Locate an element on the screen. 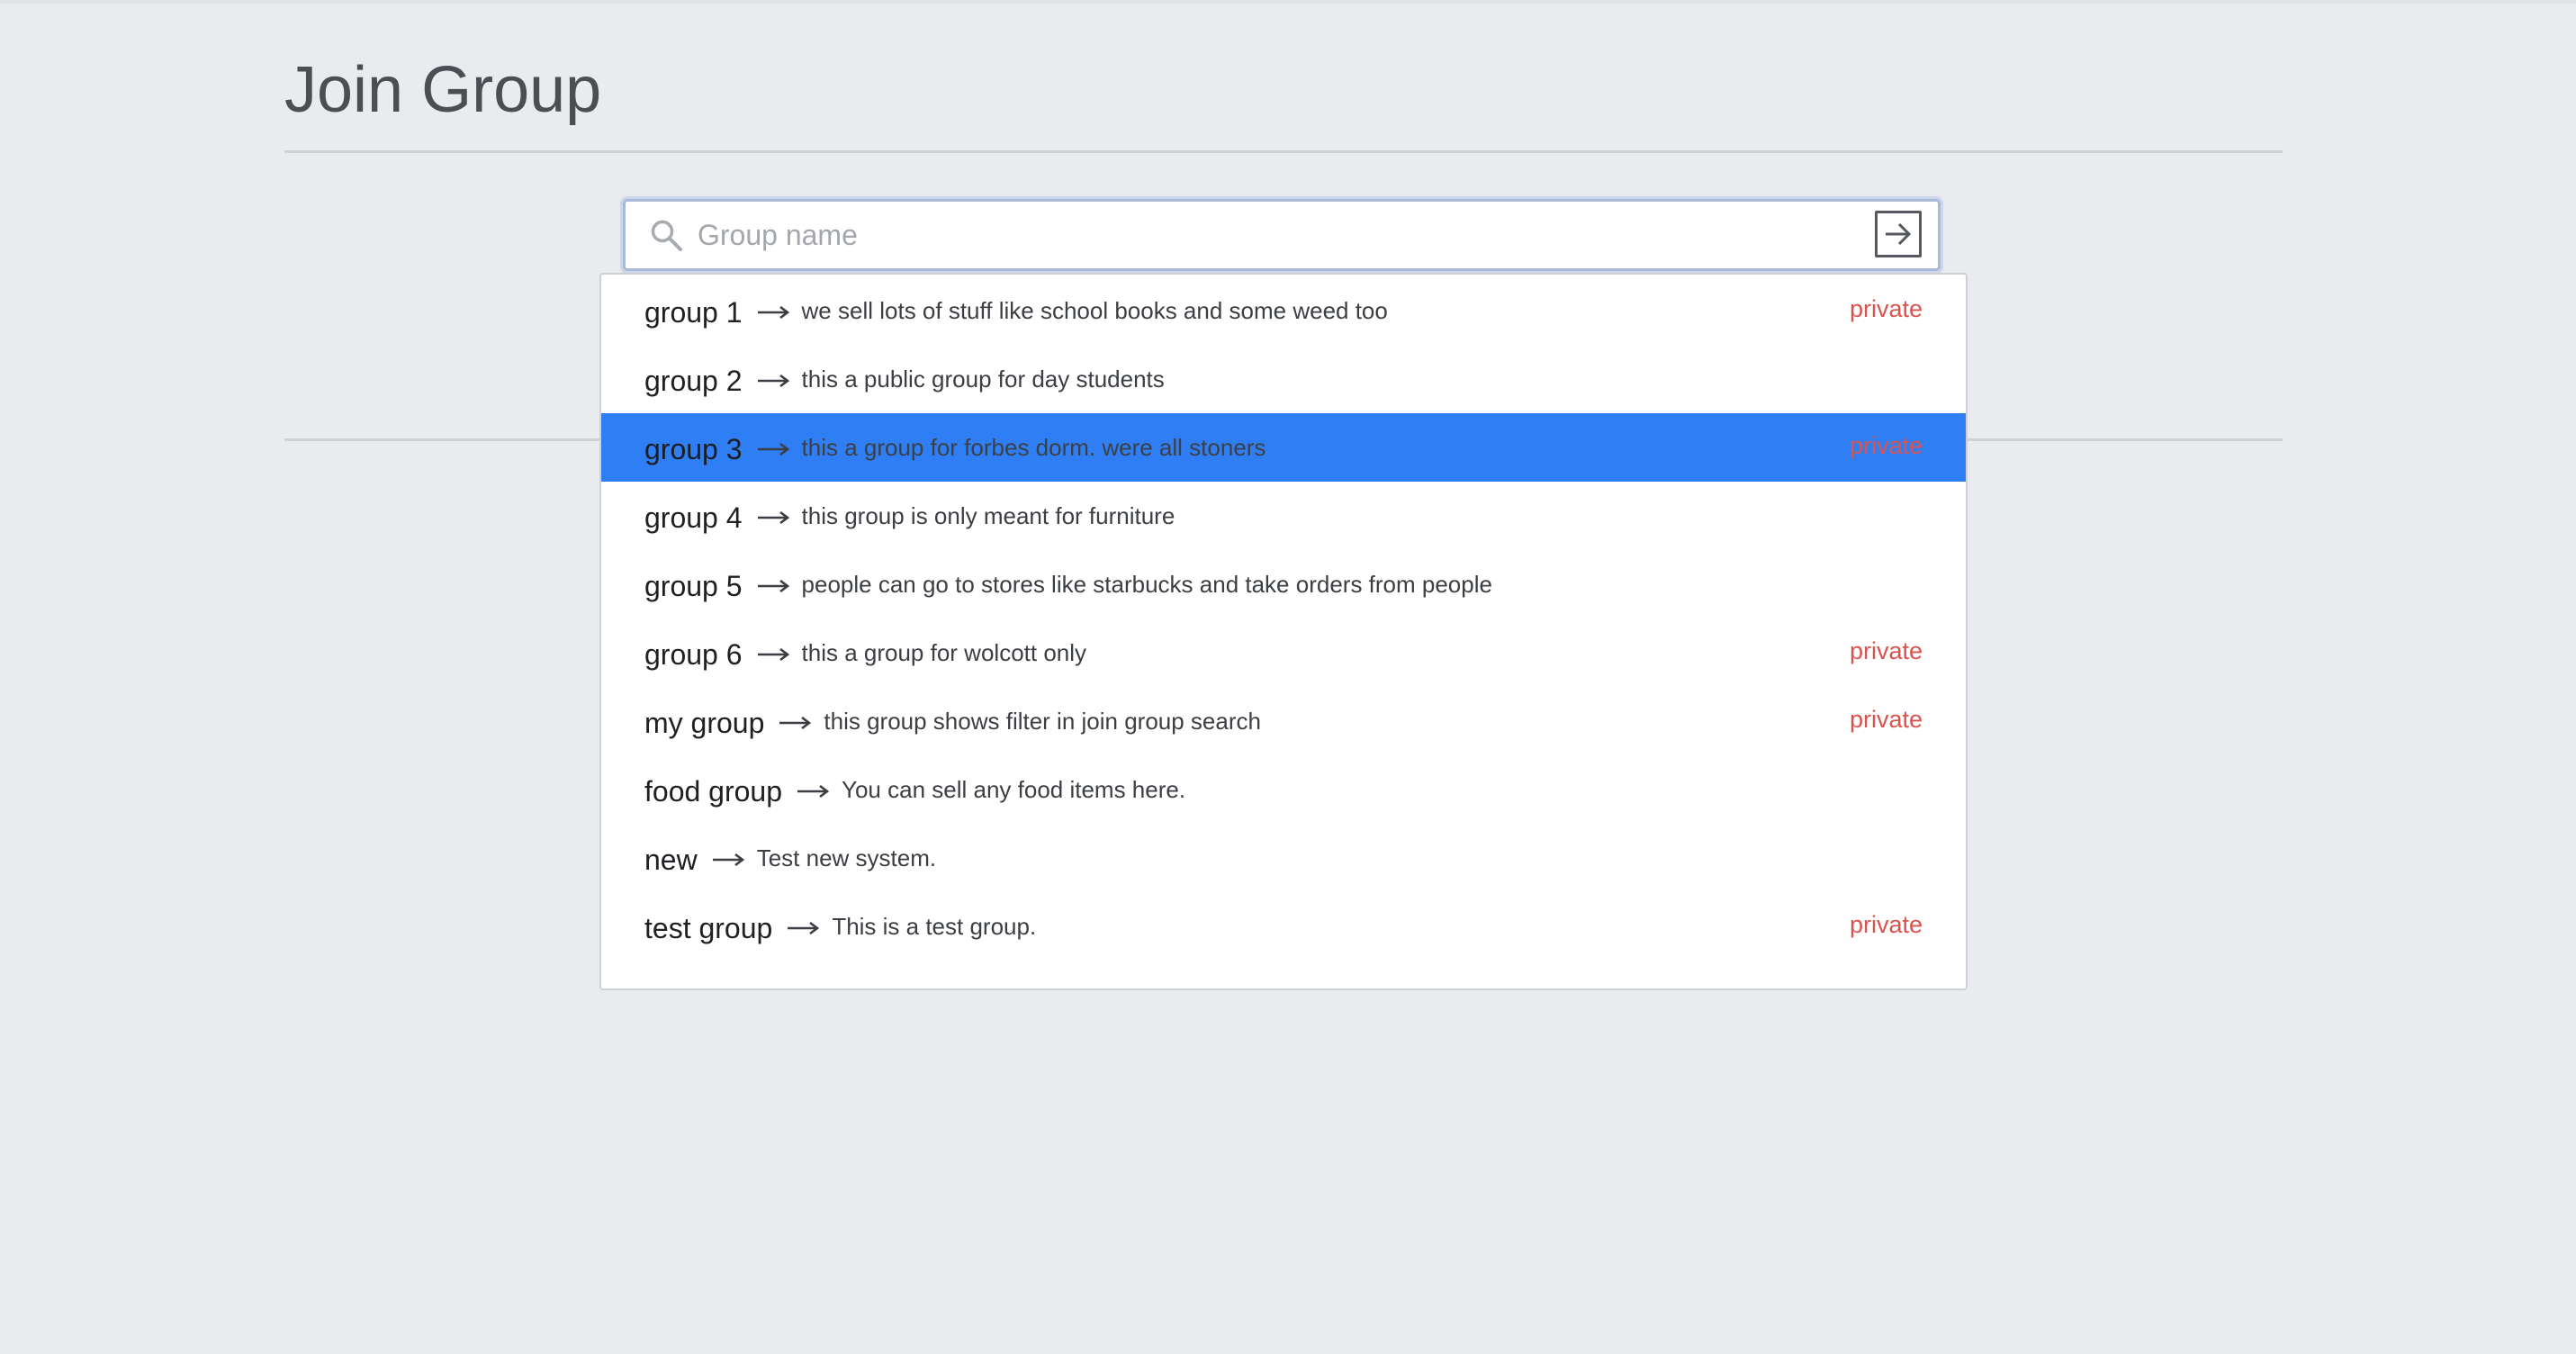 The image size is (2576, 1354). result-line: group 6 this a group for wolcott only is located at coordinates (865, 654).